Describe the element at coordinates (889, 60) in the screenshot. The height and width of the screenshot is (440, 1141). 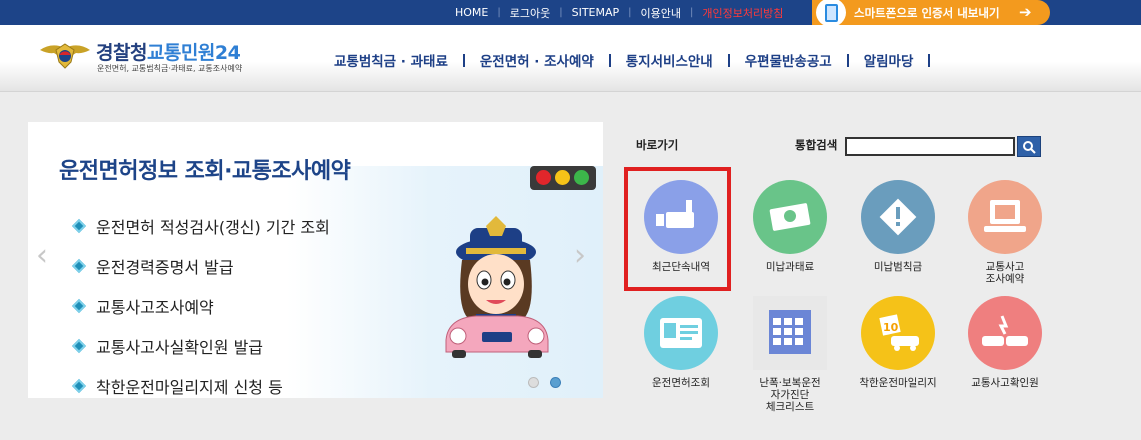
I see `nav-item-notice: 알림마당` at that location.